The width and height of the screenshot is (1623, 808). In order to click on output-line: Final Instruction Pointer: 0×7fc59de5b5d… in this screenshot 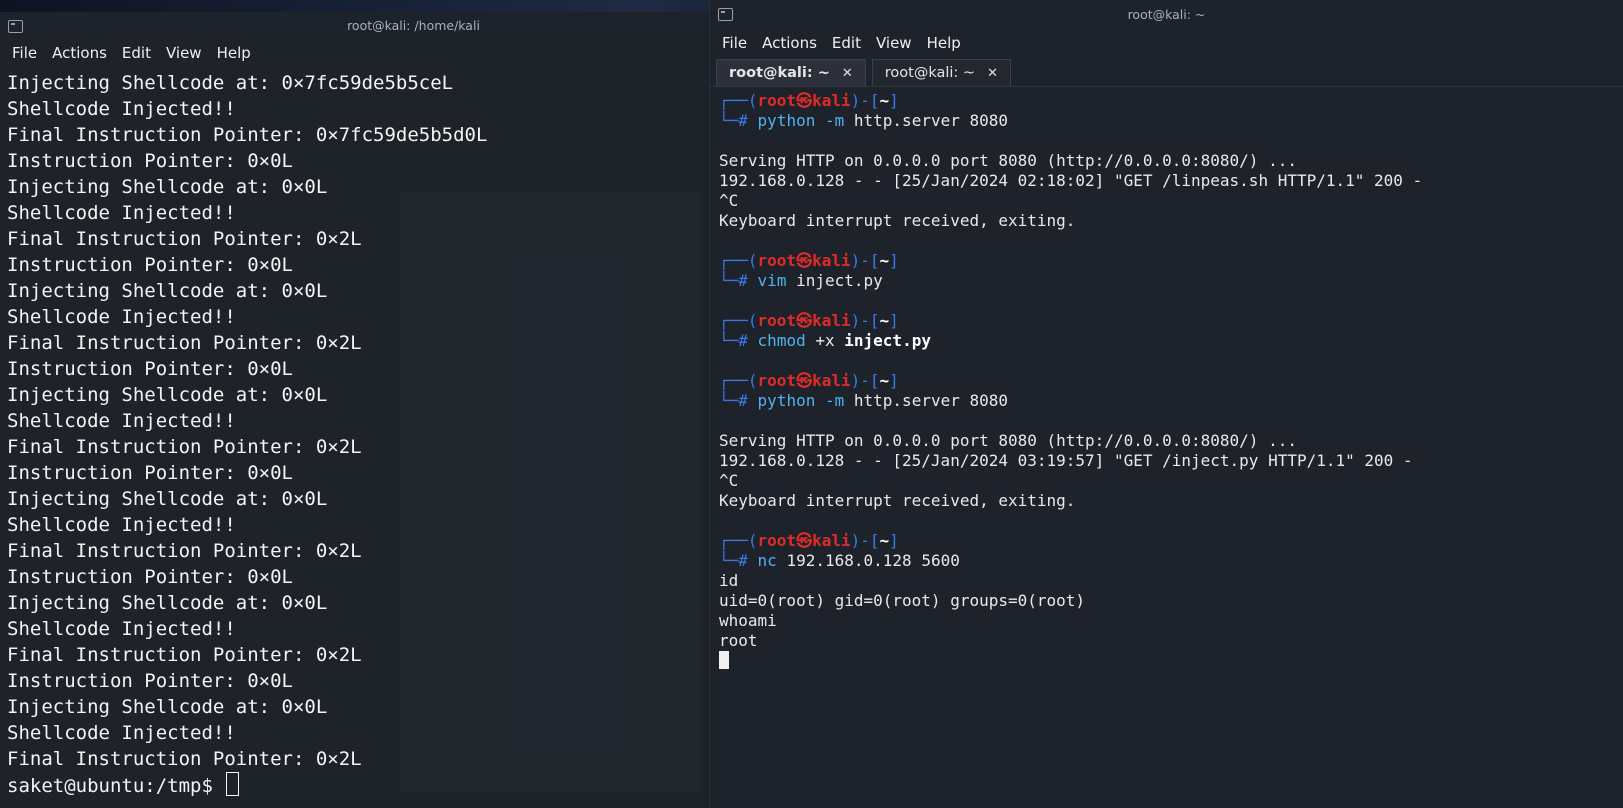, I will do `click(247, 135)`.